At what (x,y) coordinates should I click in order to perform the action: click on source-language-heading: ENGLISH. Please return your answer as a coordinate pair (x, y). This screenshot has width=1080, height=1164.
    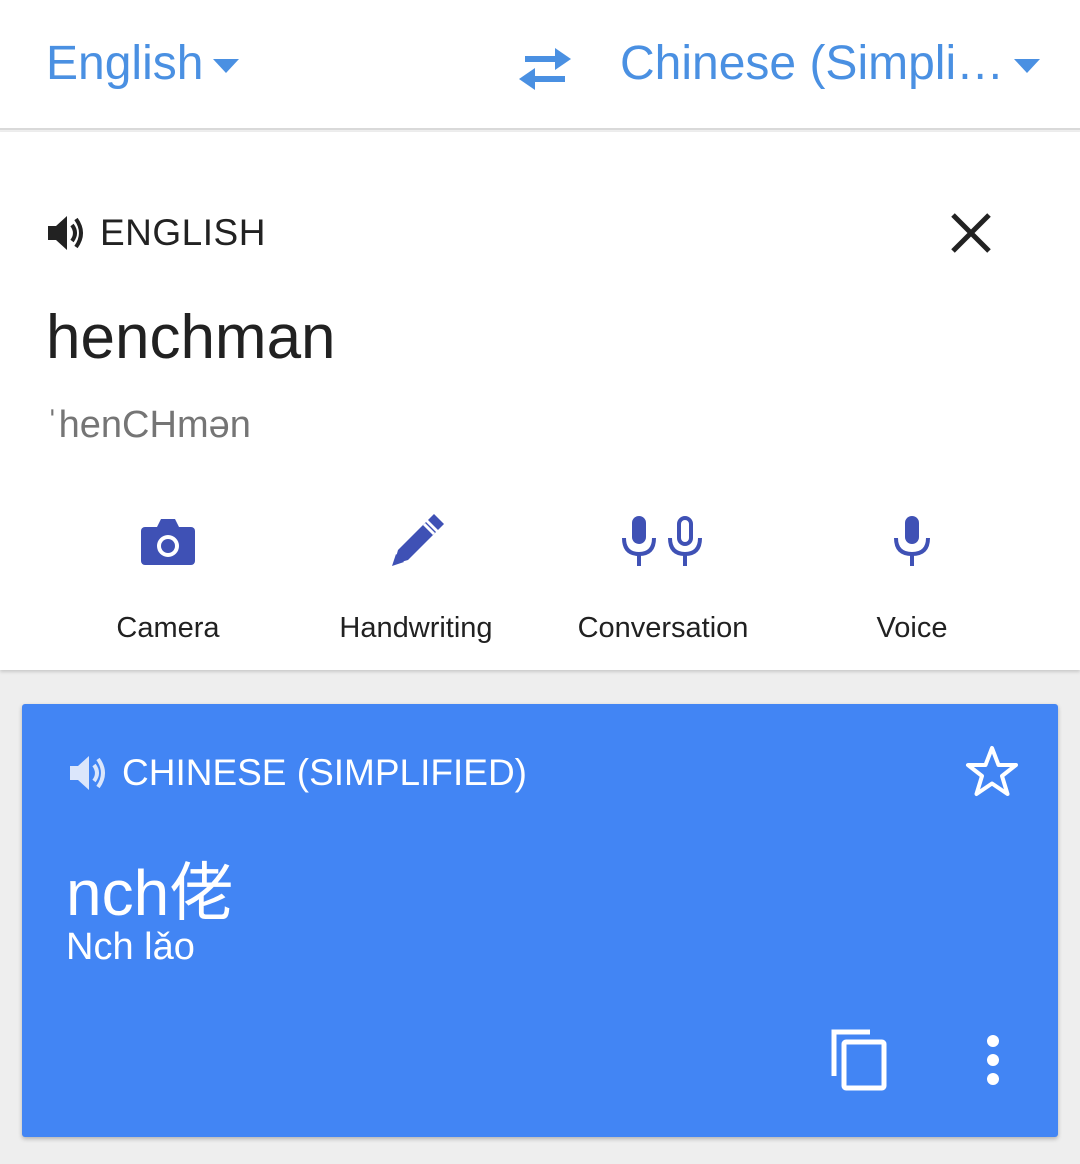
    Looking at the image, I should click on (183, 232).